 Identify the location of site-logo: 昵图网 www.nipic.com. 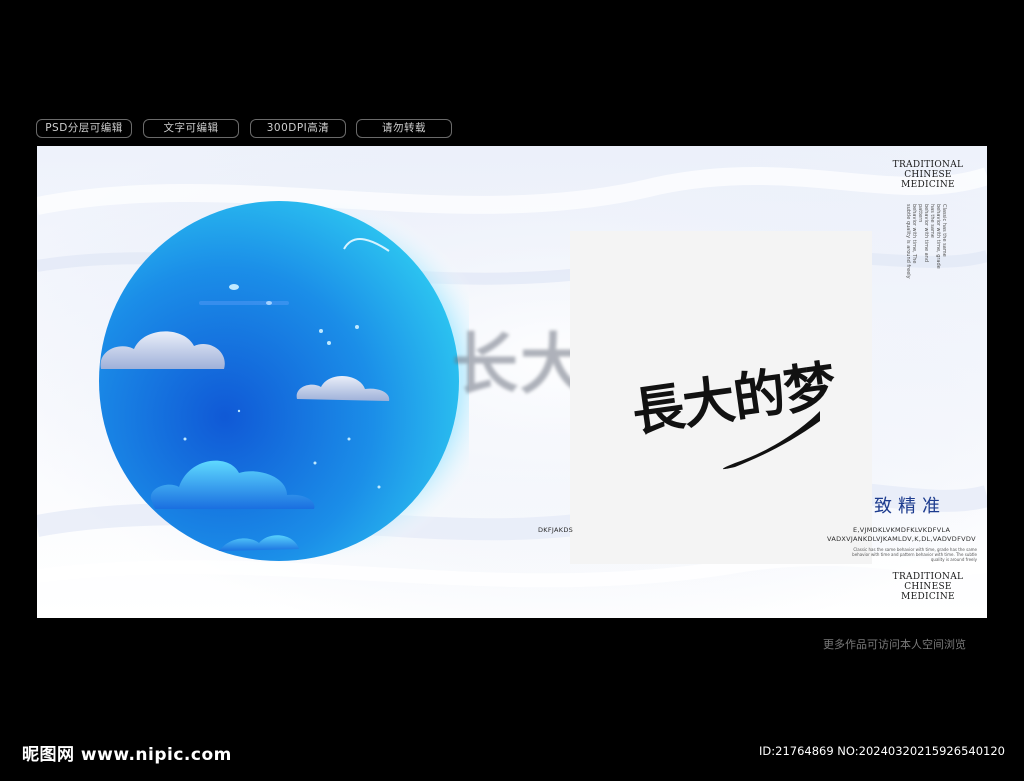
(127, 752).